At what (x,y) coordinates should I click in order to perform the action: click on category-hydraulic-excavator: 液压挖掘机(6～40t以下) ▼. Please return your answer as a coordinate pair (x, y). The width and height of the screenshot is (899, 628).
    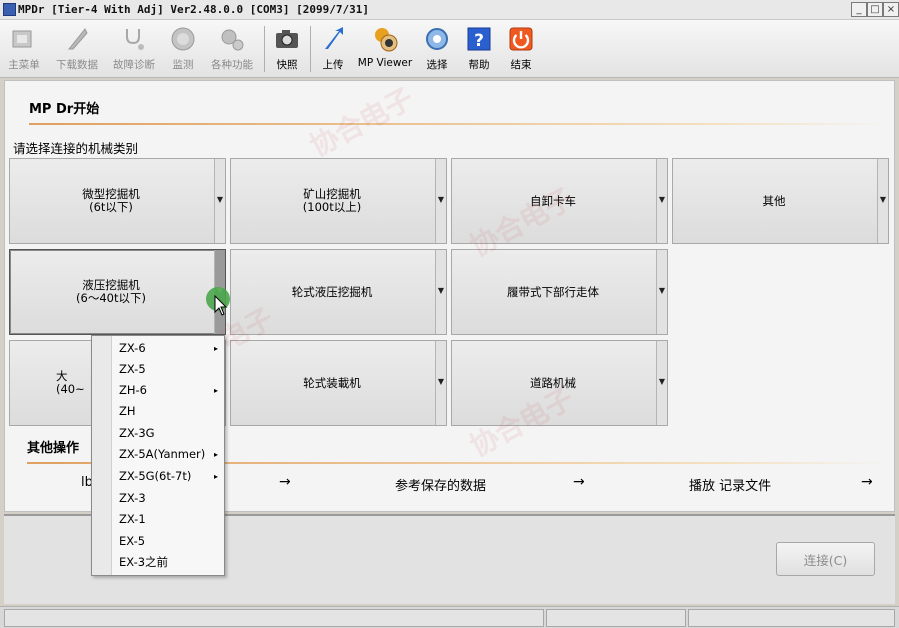
    Looking at the image, I should click on (117, 292).